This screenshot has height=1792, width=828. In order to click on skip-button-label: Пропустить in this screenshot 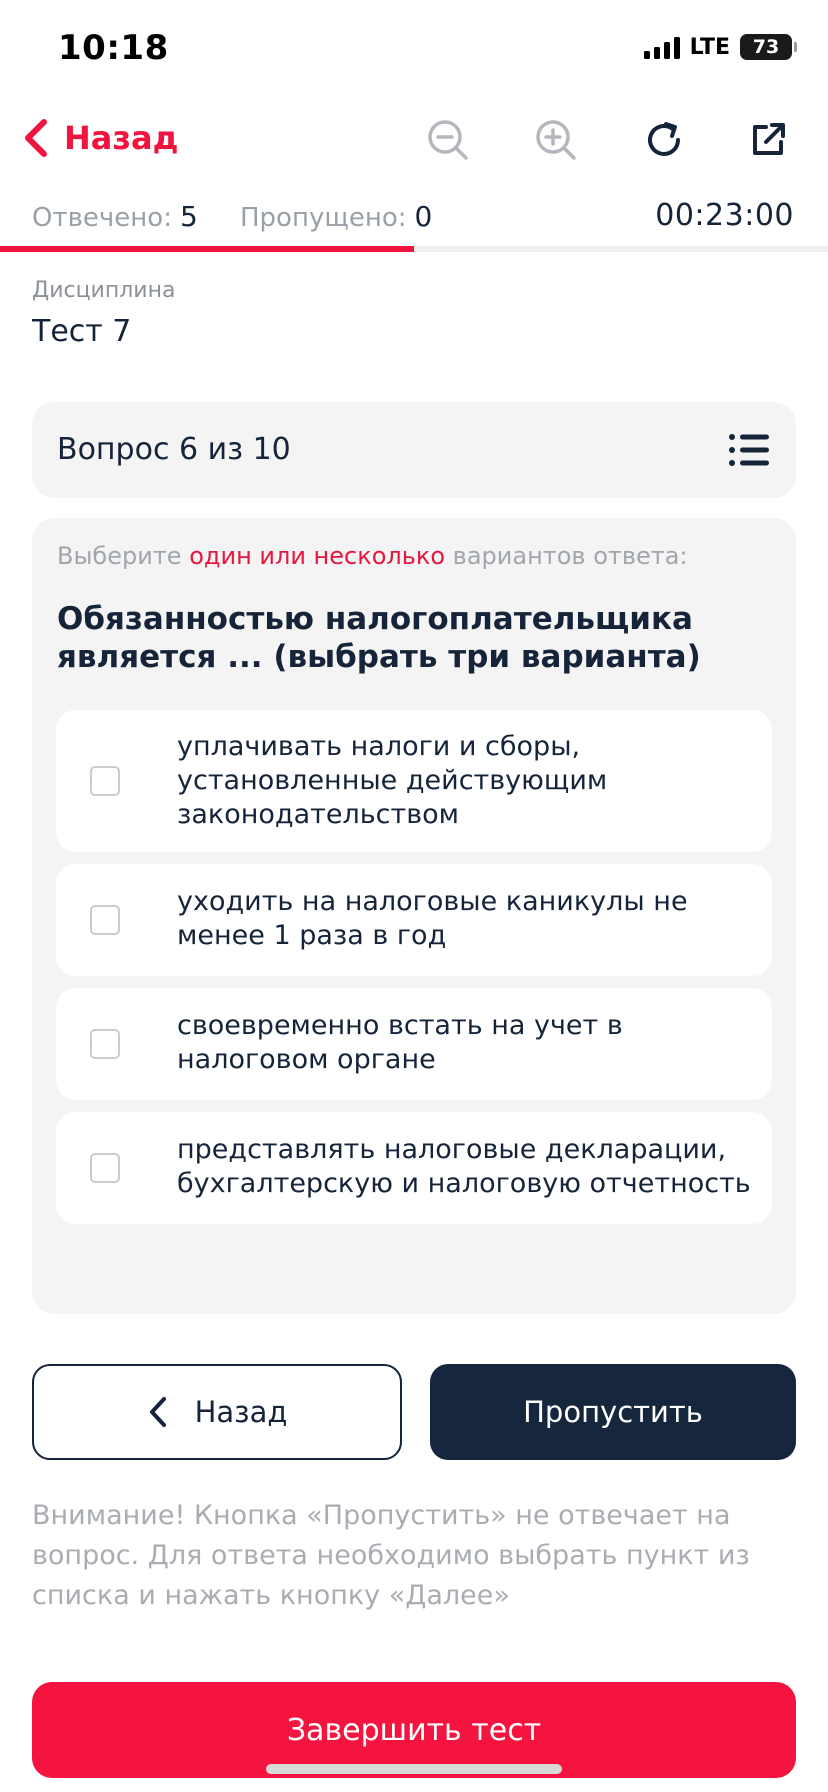, I will do `click(613, 1412)`.